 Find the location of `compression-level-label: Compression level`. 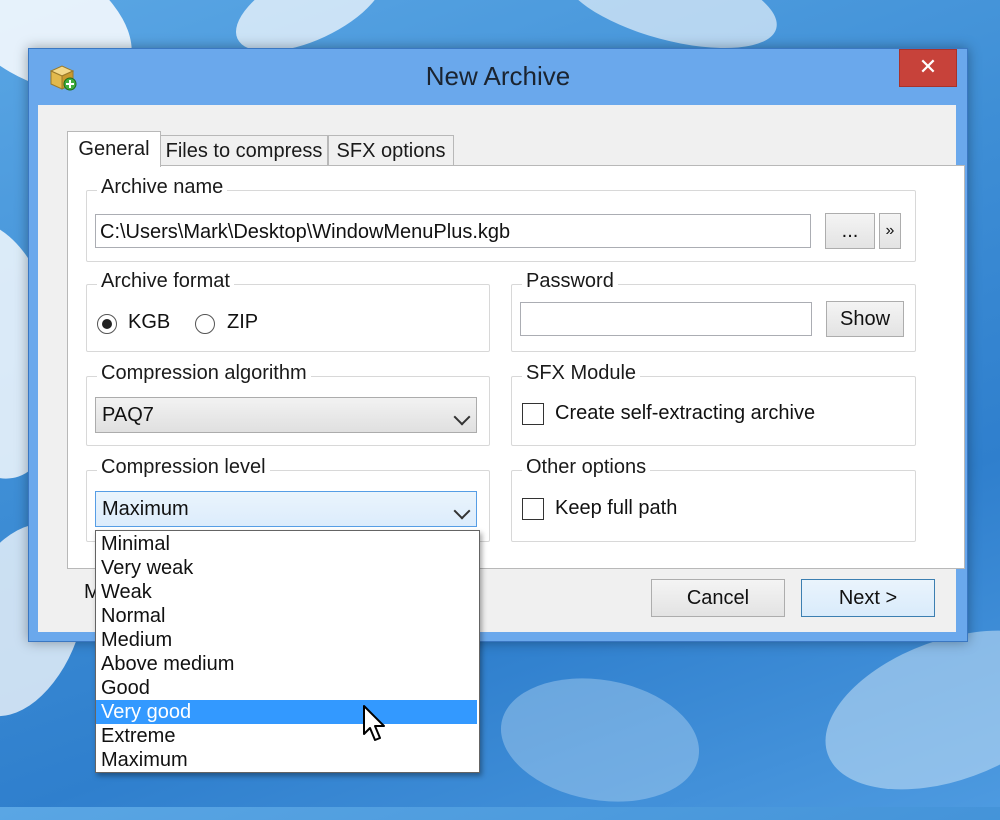

compression-level-label: Compression level is located at coordinates (183, 467).